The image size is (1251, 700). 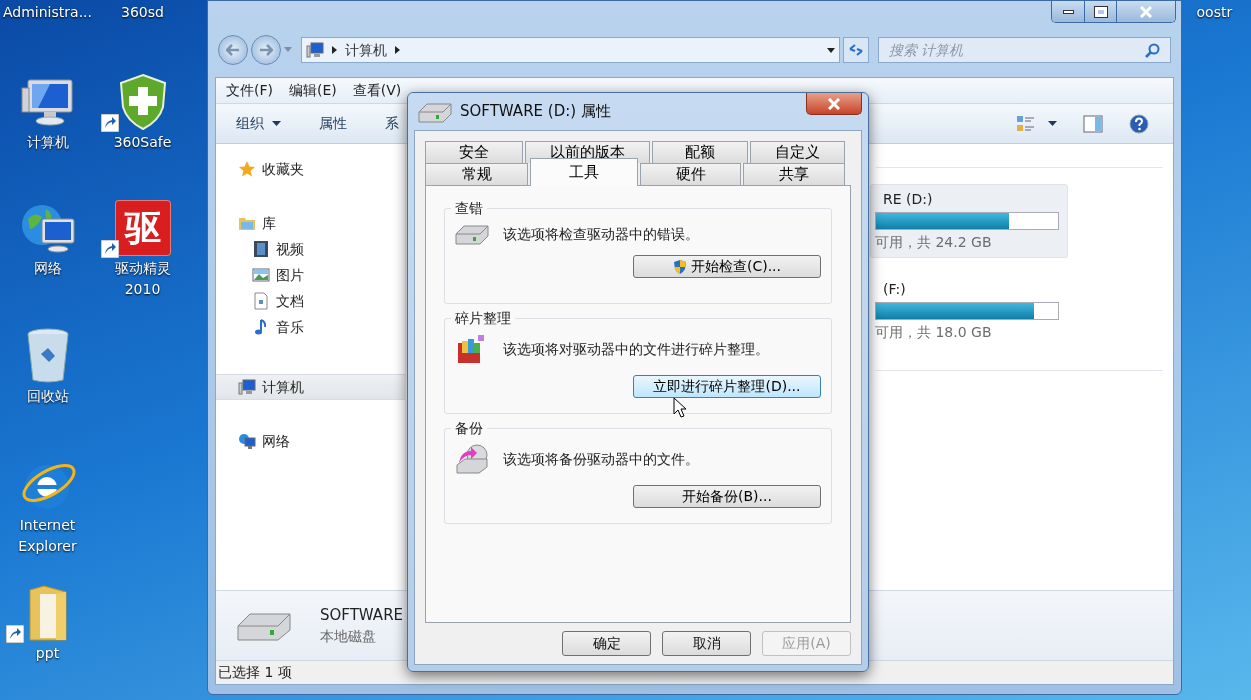 I want to click on network-icon, so click(x=247, y=441).